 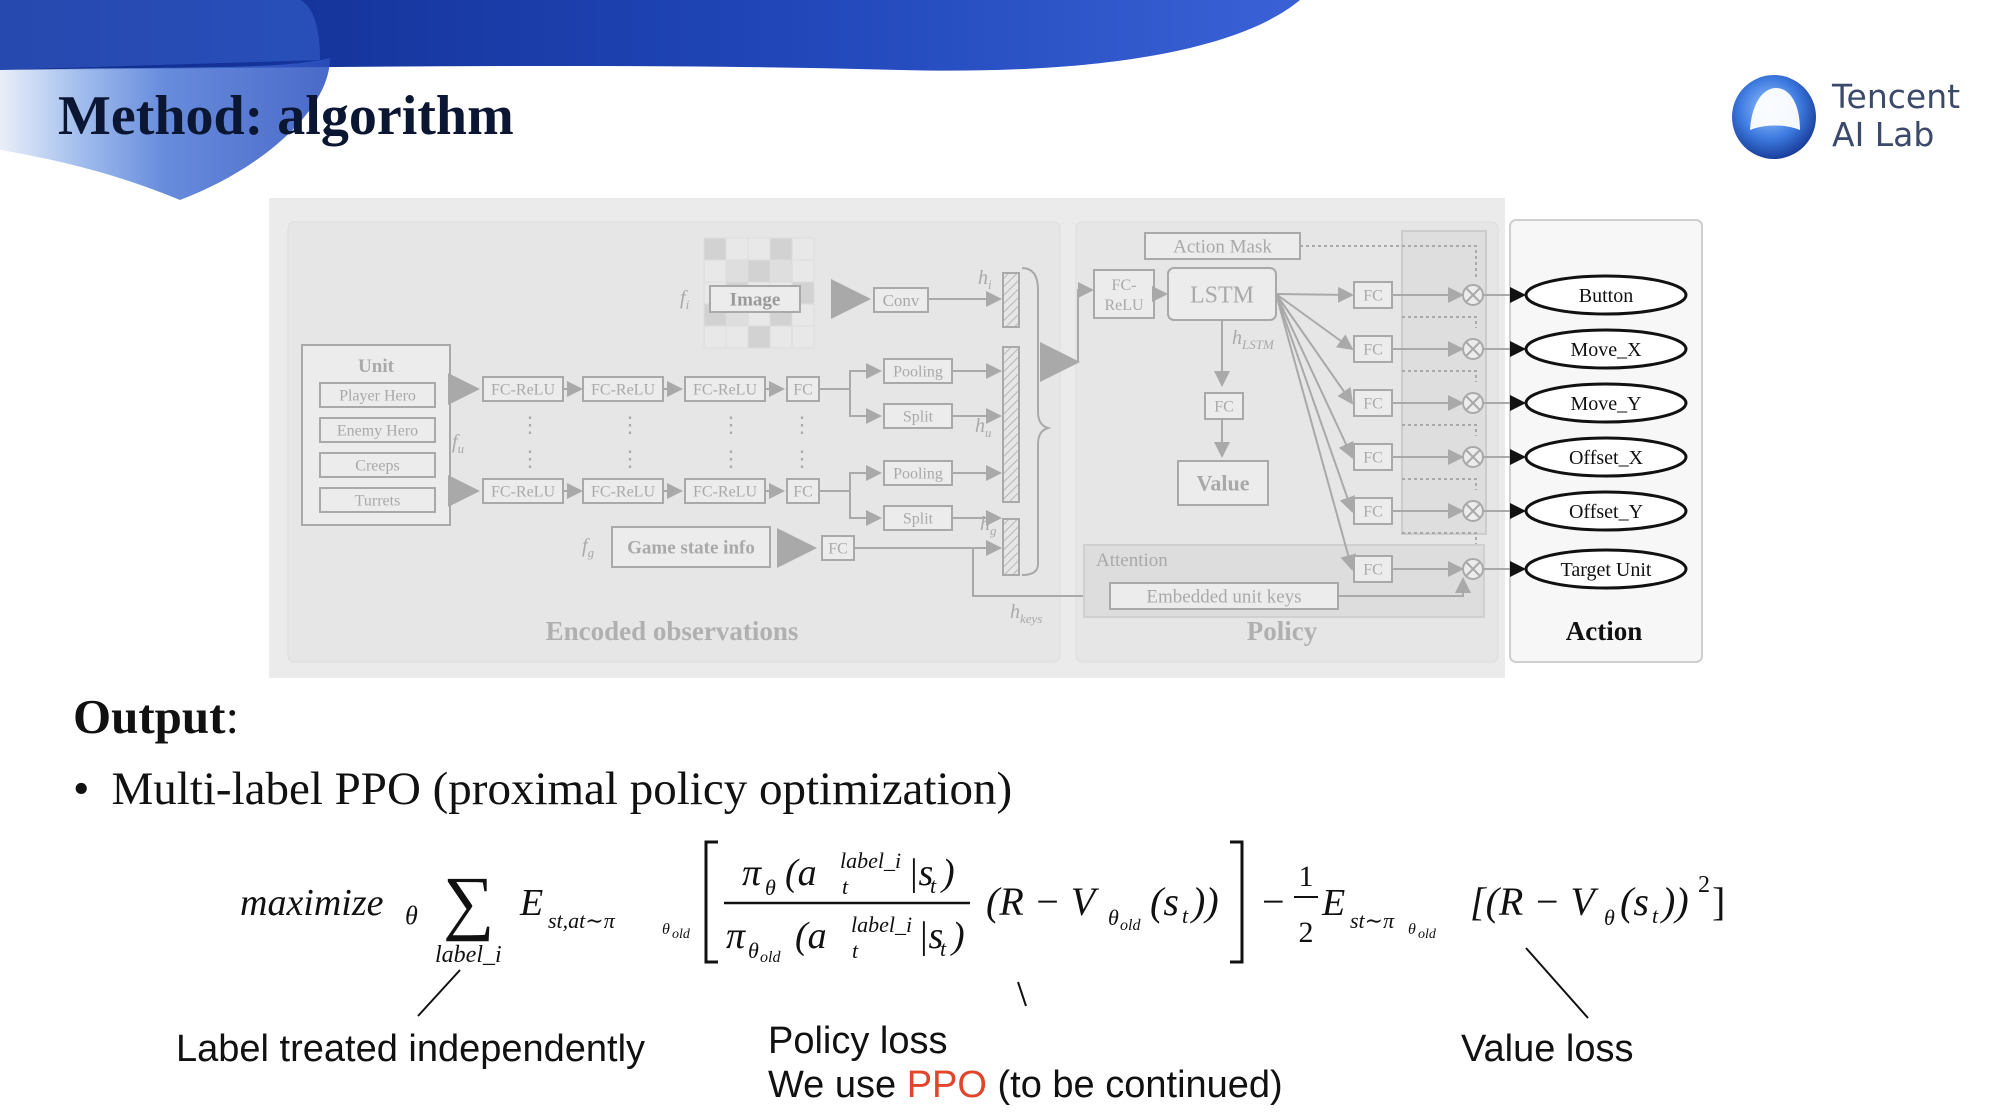 I want to click on formula-adv-theta: θ, so click(x=1113, y=917).